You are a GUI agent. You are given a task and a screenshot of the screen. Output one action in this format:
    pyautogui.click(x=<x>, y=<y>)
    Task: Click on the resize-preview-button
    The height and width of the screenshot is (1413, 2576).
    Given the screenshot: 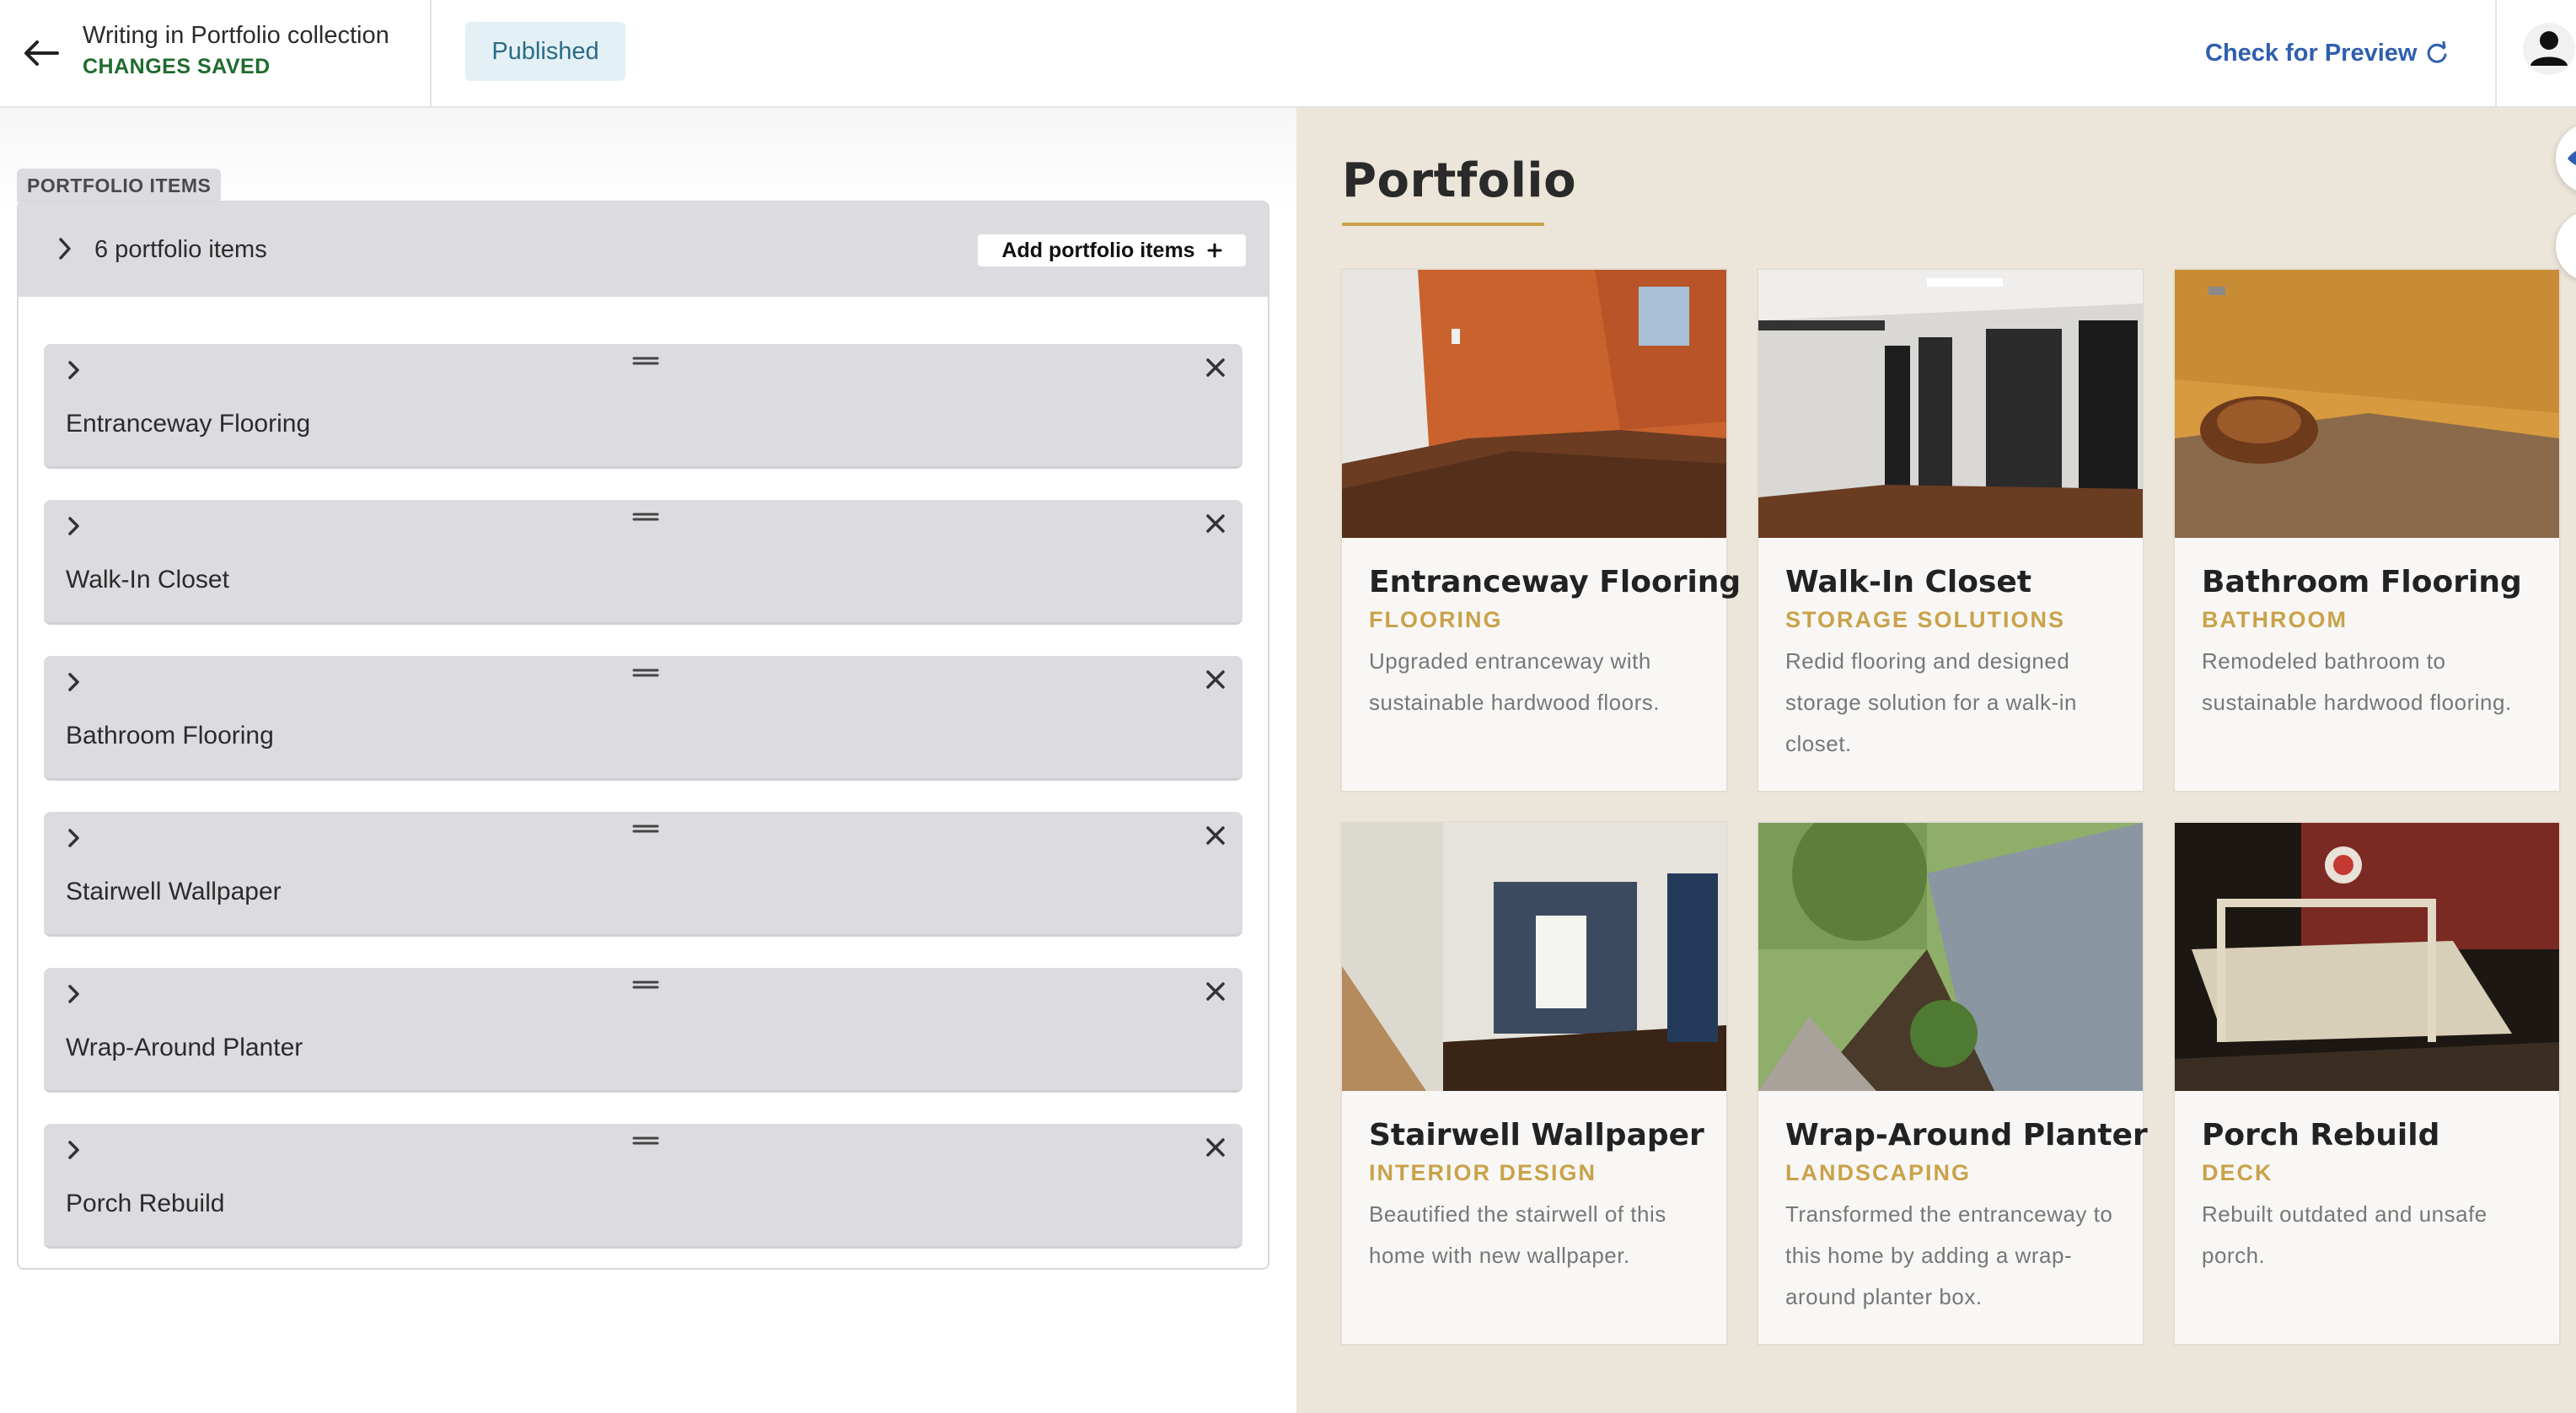 What is the action you would take?
    pyautogui.click(x=2566, y=247)
    